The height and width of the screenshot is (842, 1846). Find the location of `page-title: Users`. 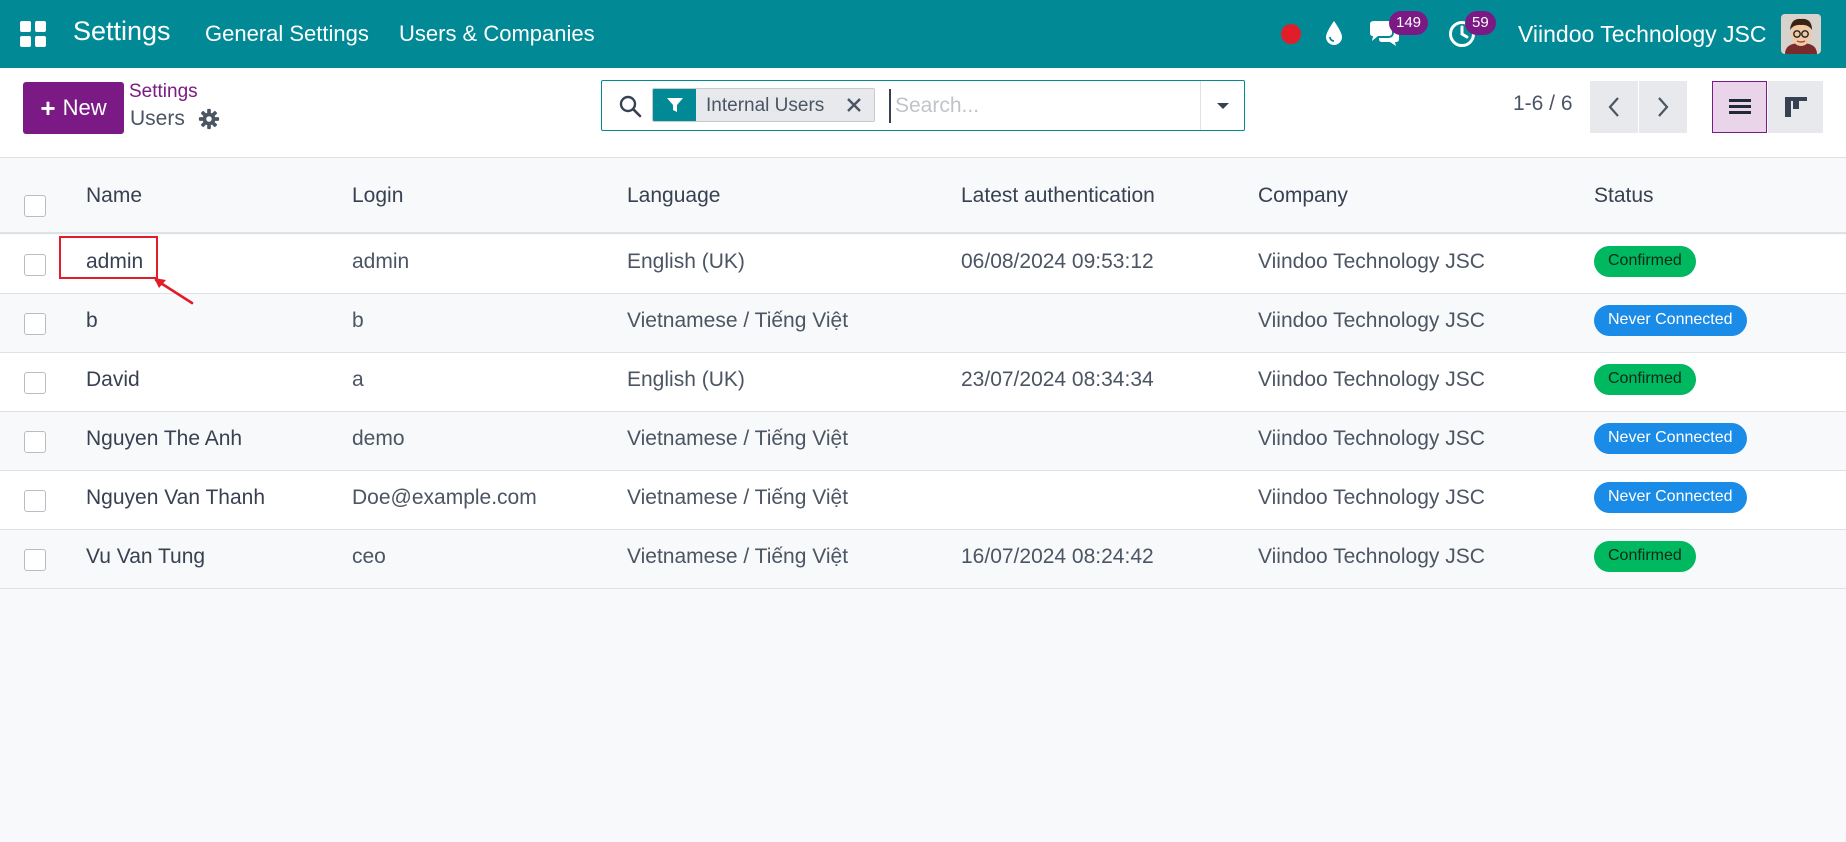

page-title: Users is located at coordinates (157, 118).